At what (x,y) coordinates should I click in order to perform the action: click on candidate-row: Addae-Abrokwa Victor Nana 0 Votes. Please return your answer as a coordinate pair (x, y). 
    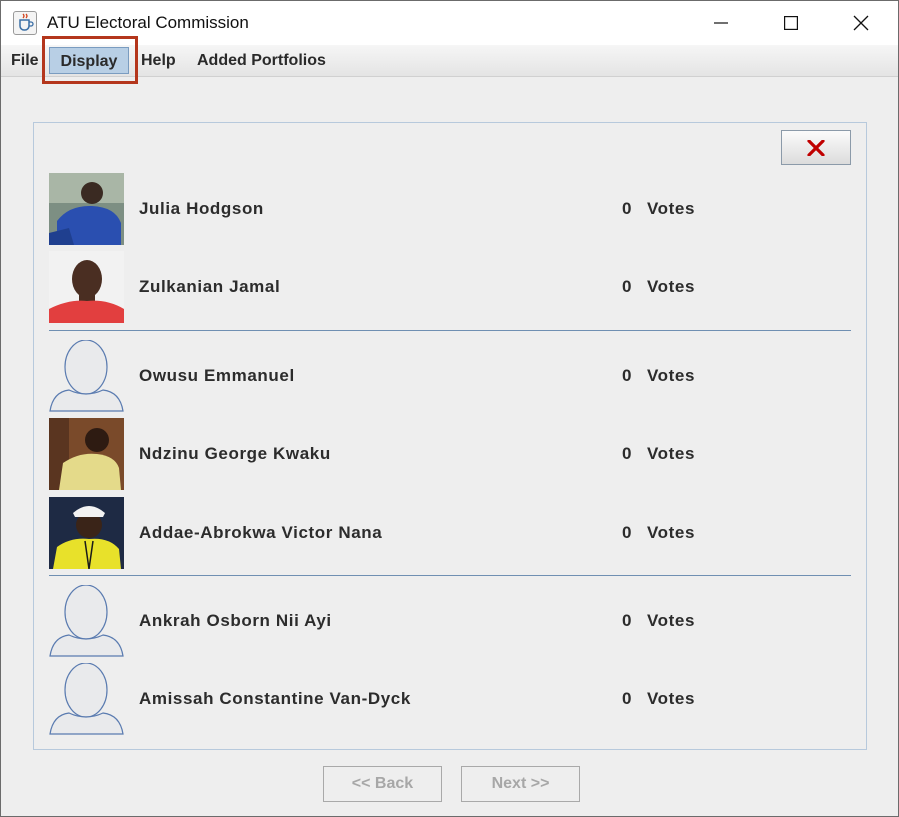
    Looking at the image, I should click on (449, 533).